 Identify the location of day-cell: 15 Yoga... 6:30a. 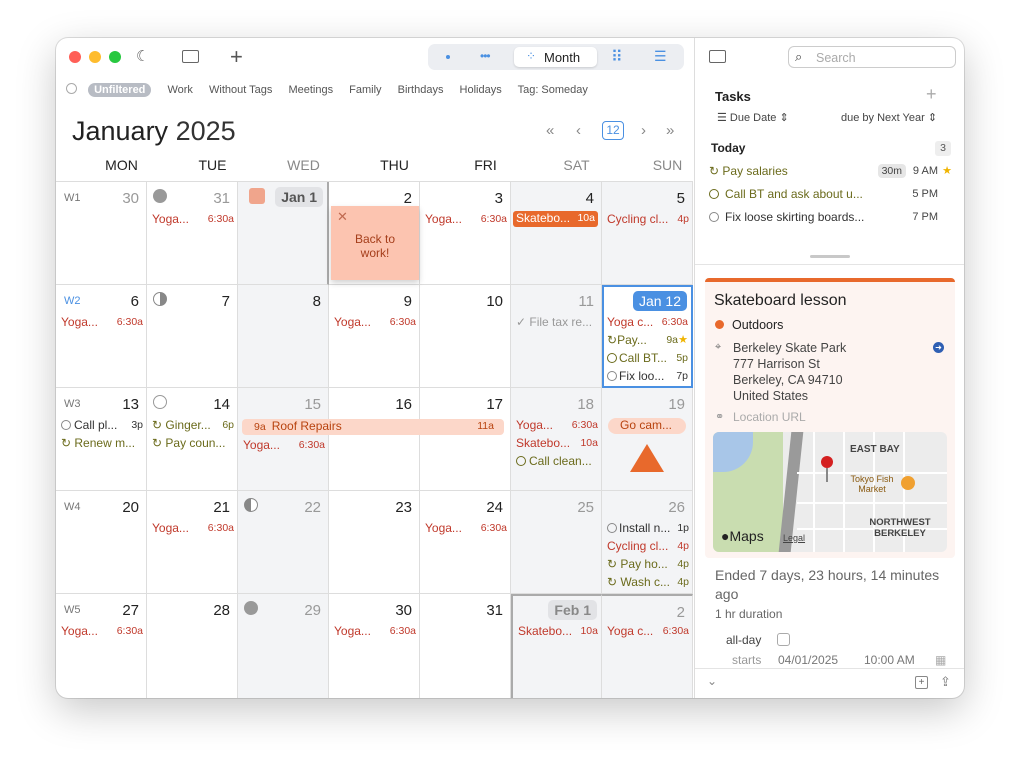
(283, 439).